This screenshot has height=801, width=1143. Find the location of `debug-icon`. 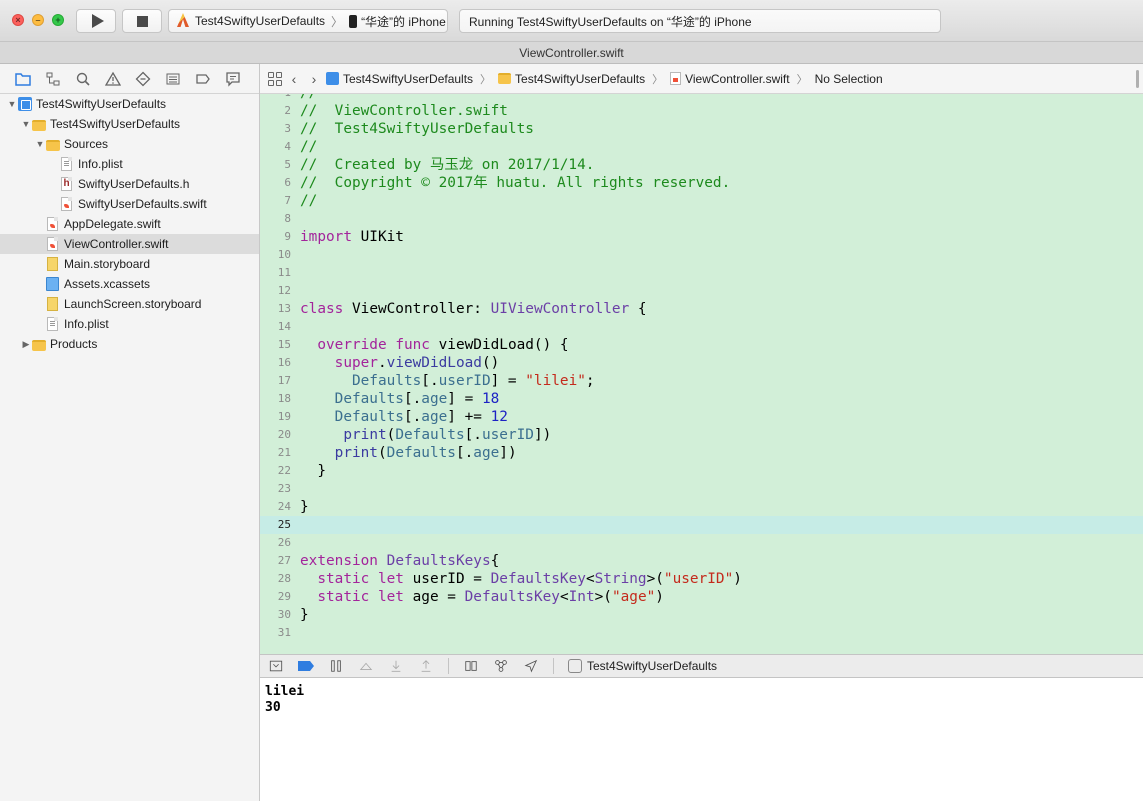

debug-icon is located at coordinates (173, 79).